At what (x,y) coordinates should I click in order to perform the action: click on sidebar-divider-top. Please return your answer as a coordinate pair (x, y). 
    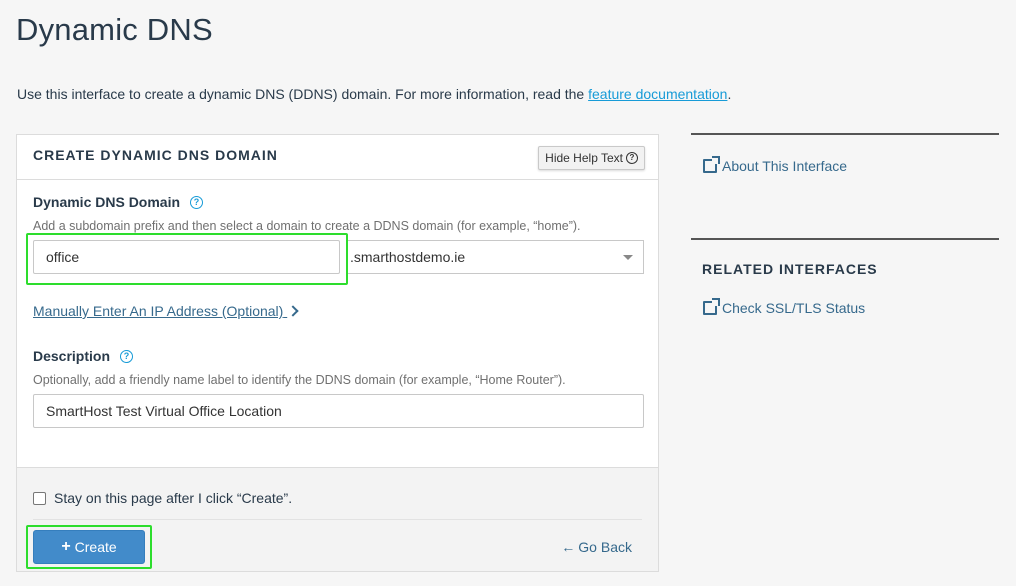
    Looking at the image, I should click on (845, 134).